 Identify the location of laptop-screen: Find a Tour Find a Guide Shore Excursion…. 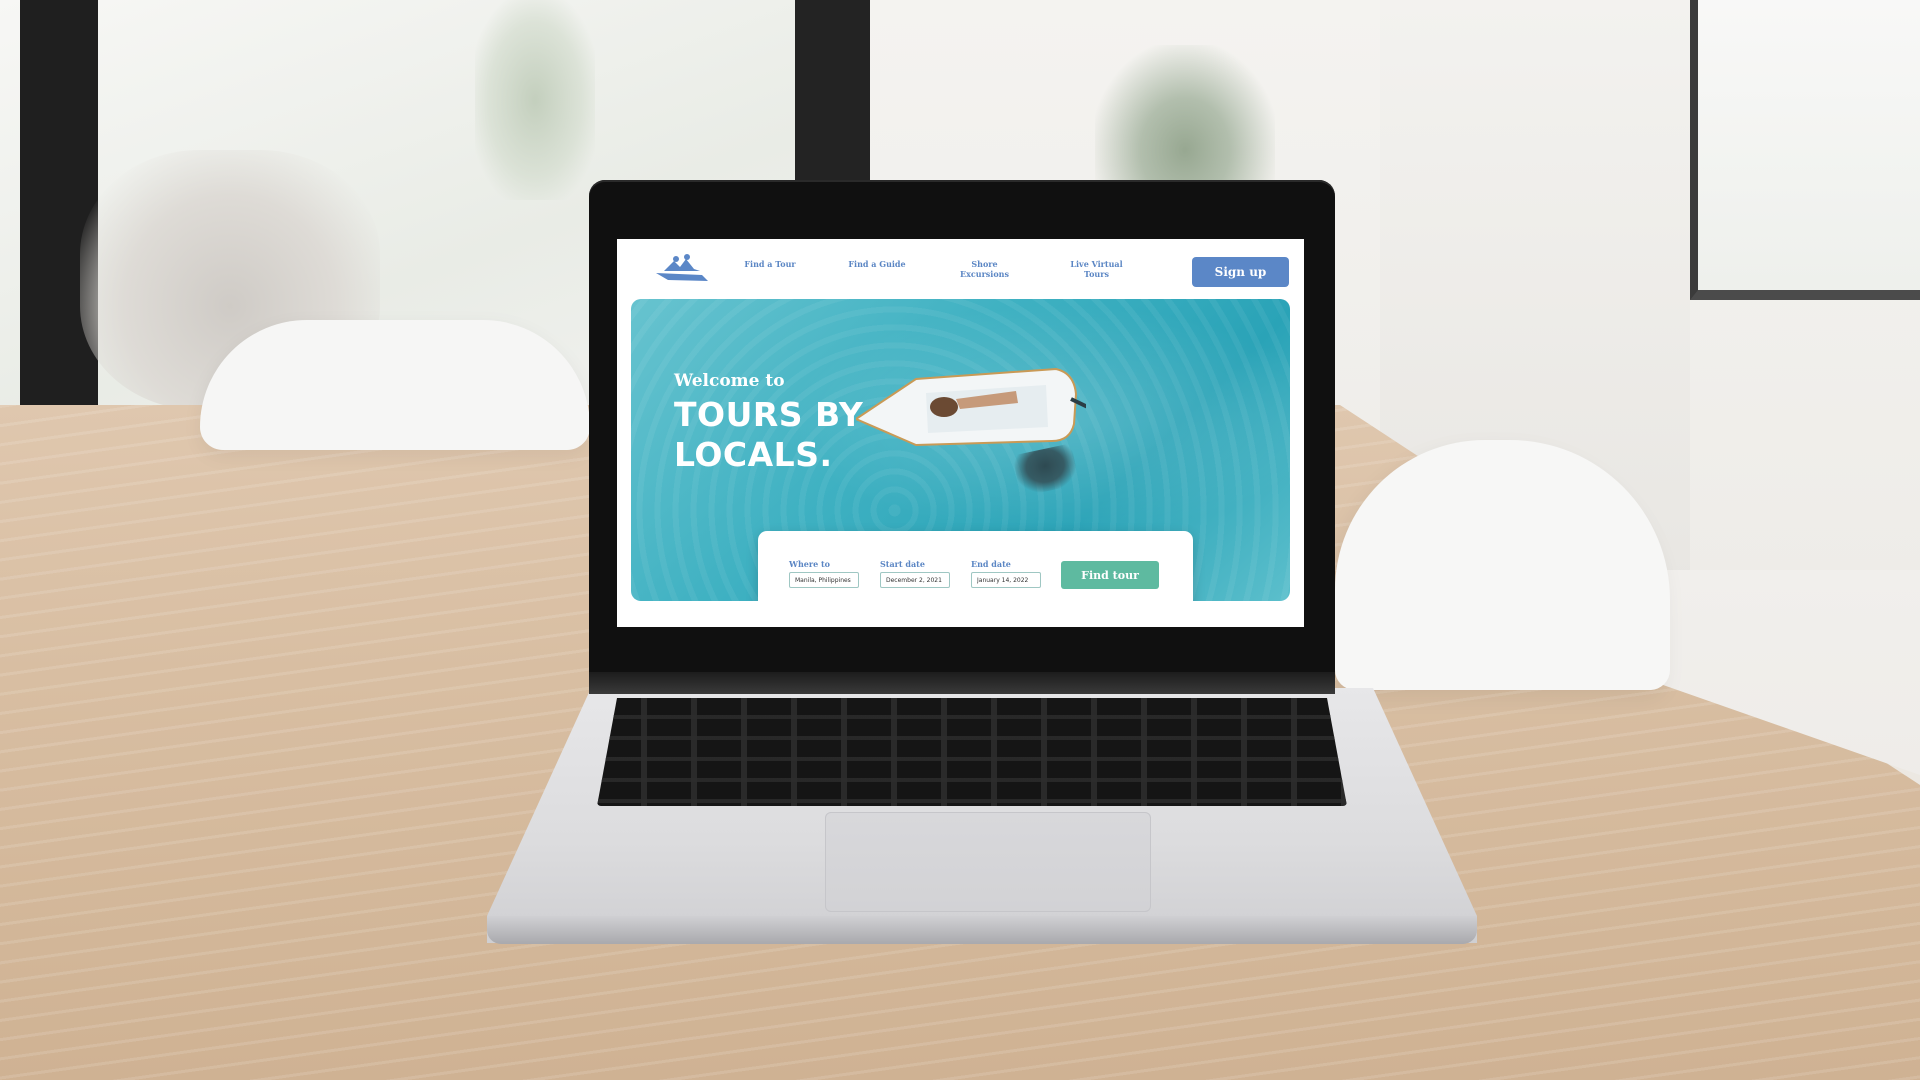
(960, 433).